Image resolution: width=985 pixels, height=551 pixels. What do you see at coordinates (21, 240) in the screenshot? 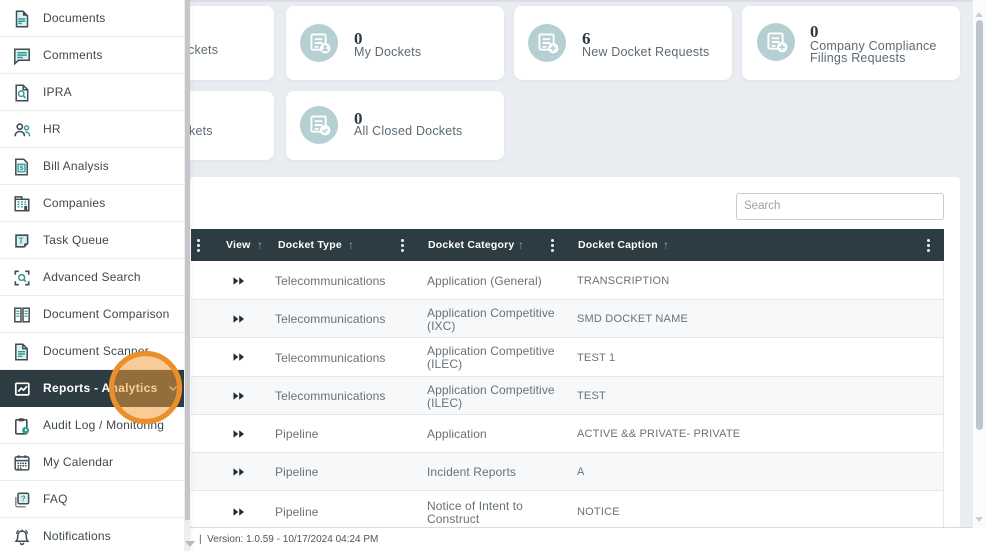
I see `svg-text: T` at bounding box center [21, 240].